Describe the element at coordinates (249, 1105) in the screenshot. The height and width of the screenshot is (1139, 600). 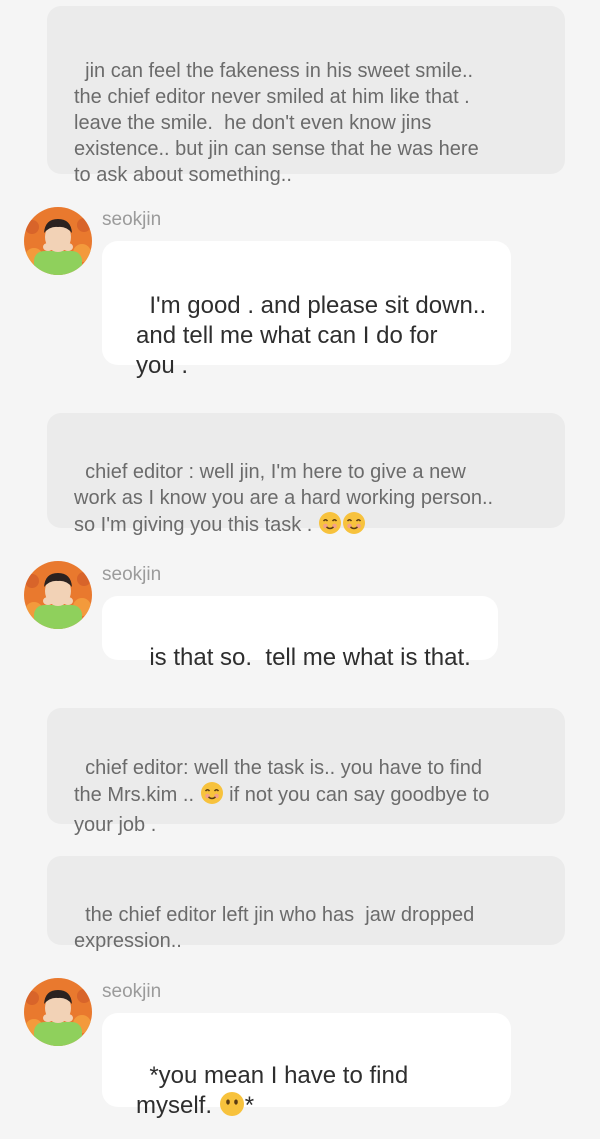
I see `character-text: *` at that location.